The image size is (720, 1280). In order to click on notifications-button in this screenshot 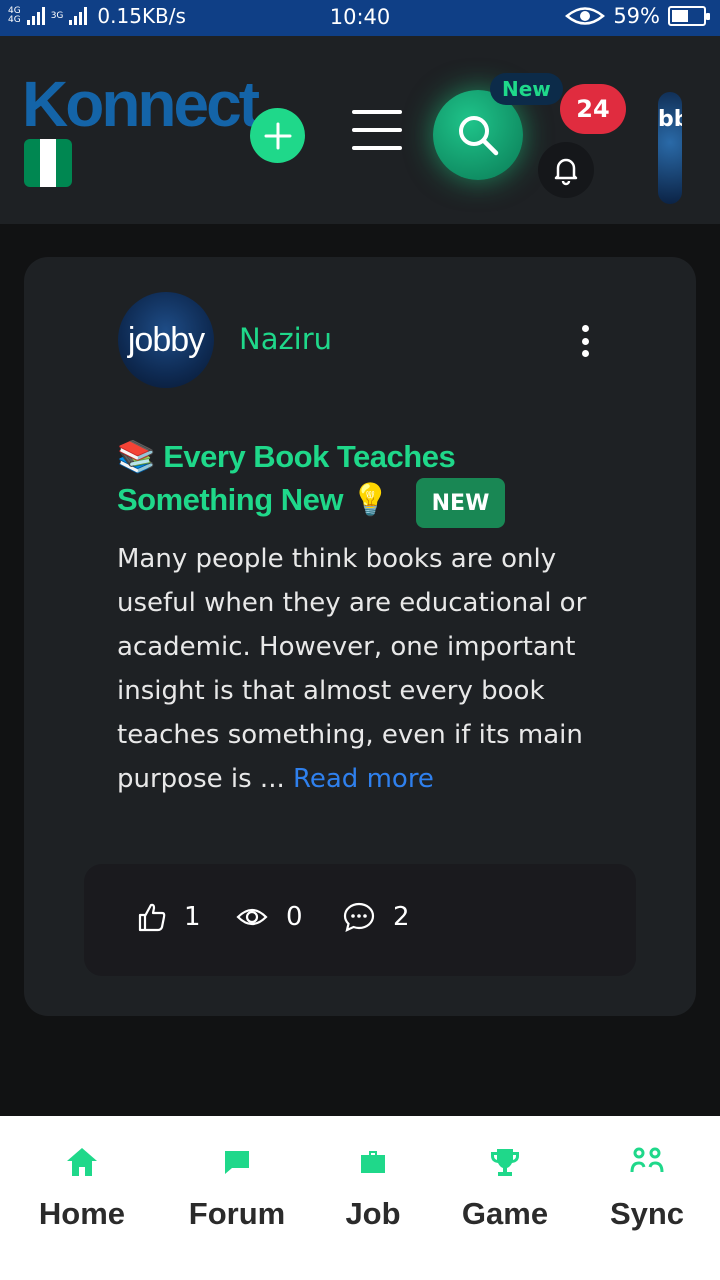, I will do `click(566, 170)`.